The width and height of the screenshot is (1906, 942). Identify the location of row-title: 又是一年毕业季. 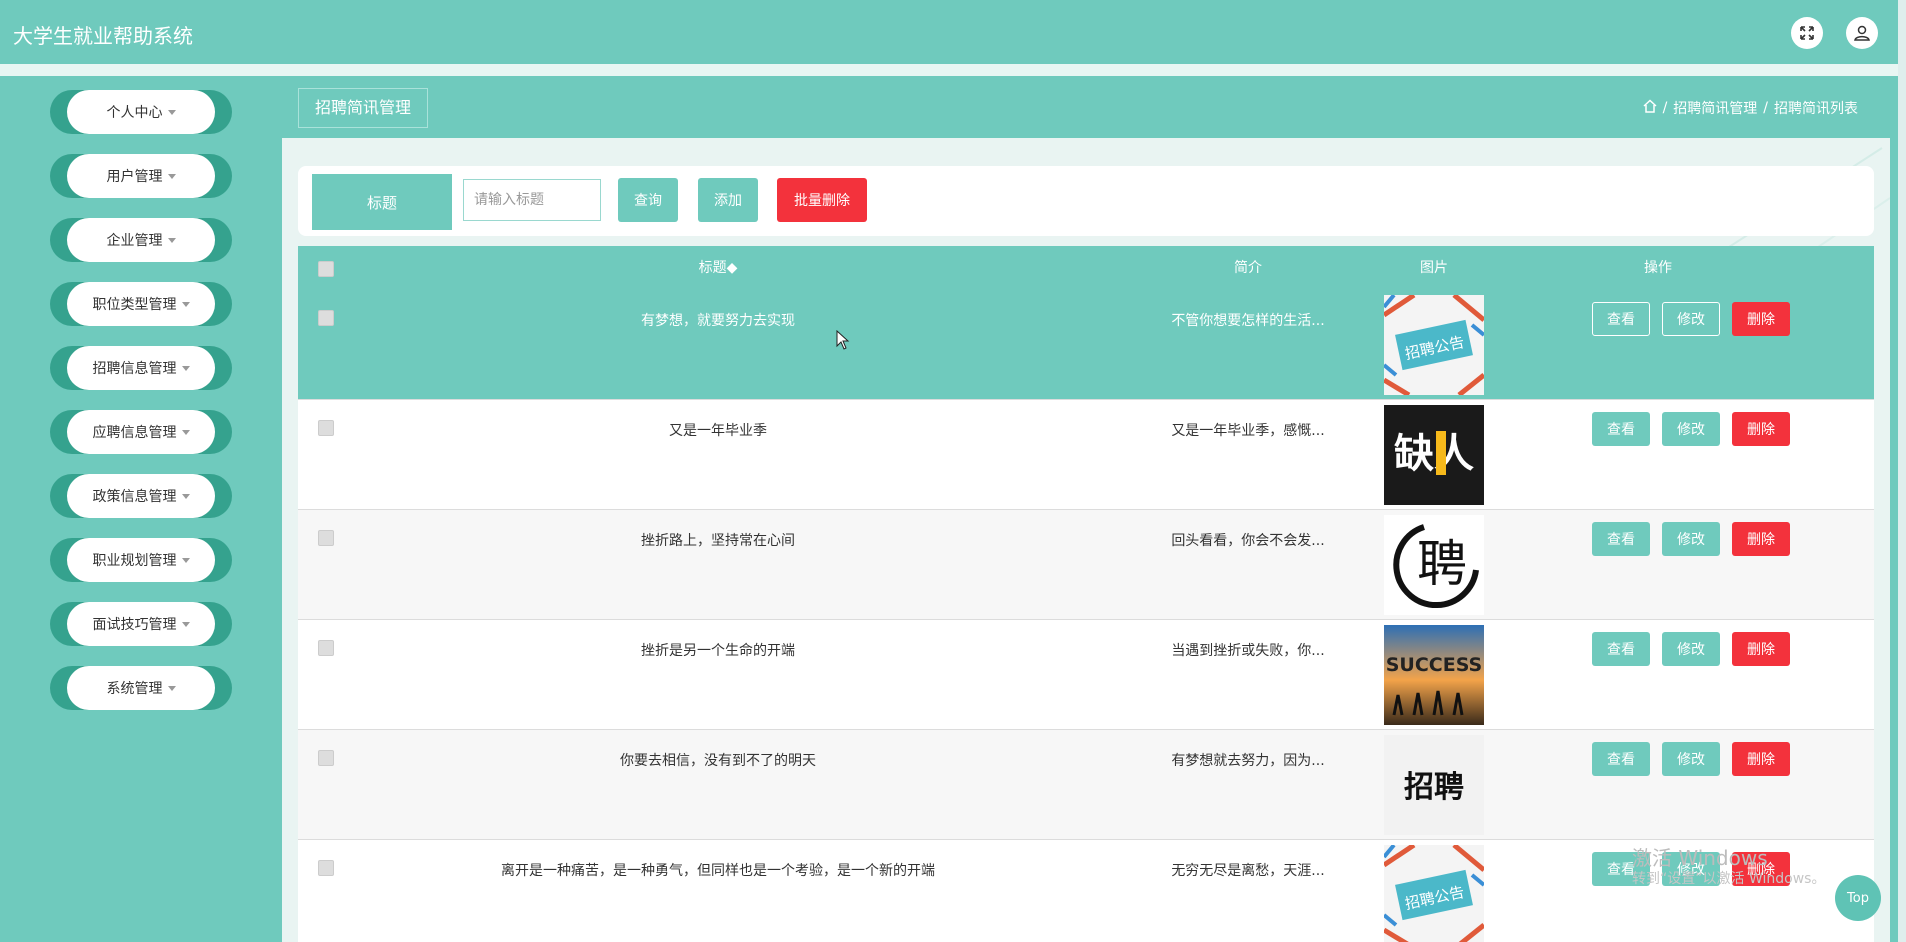
(718, 431).